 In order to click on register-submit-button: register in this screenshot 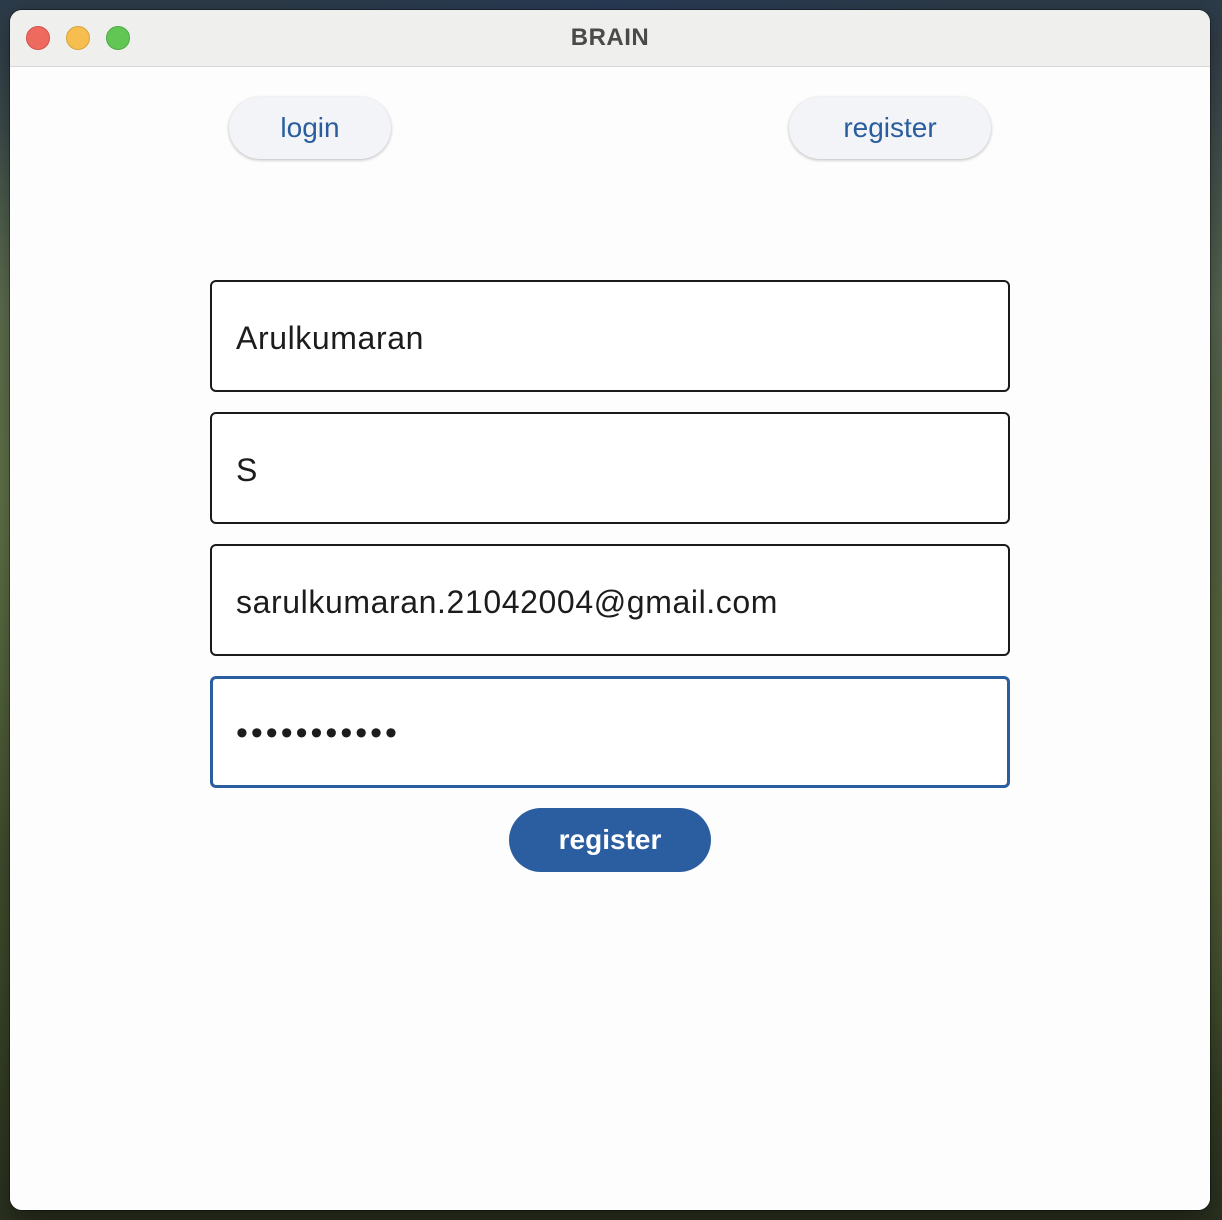, I will do `click(610, 840)`.